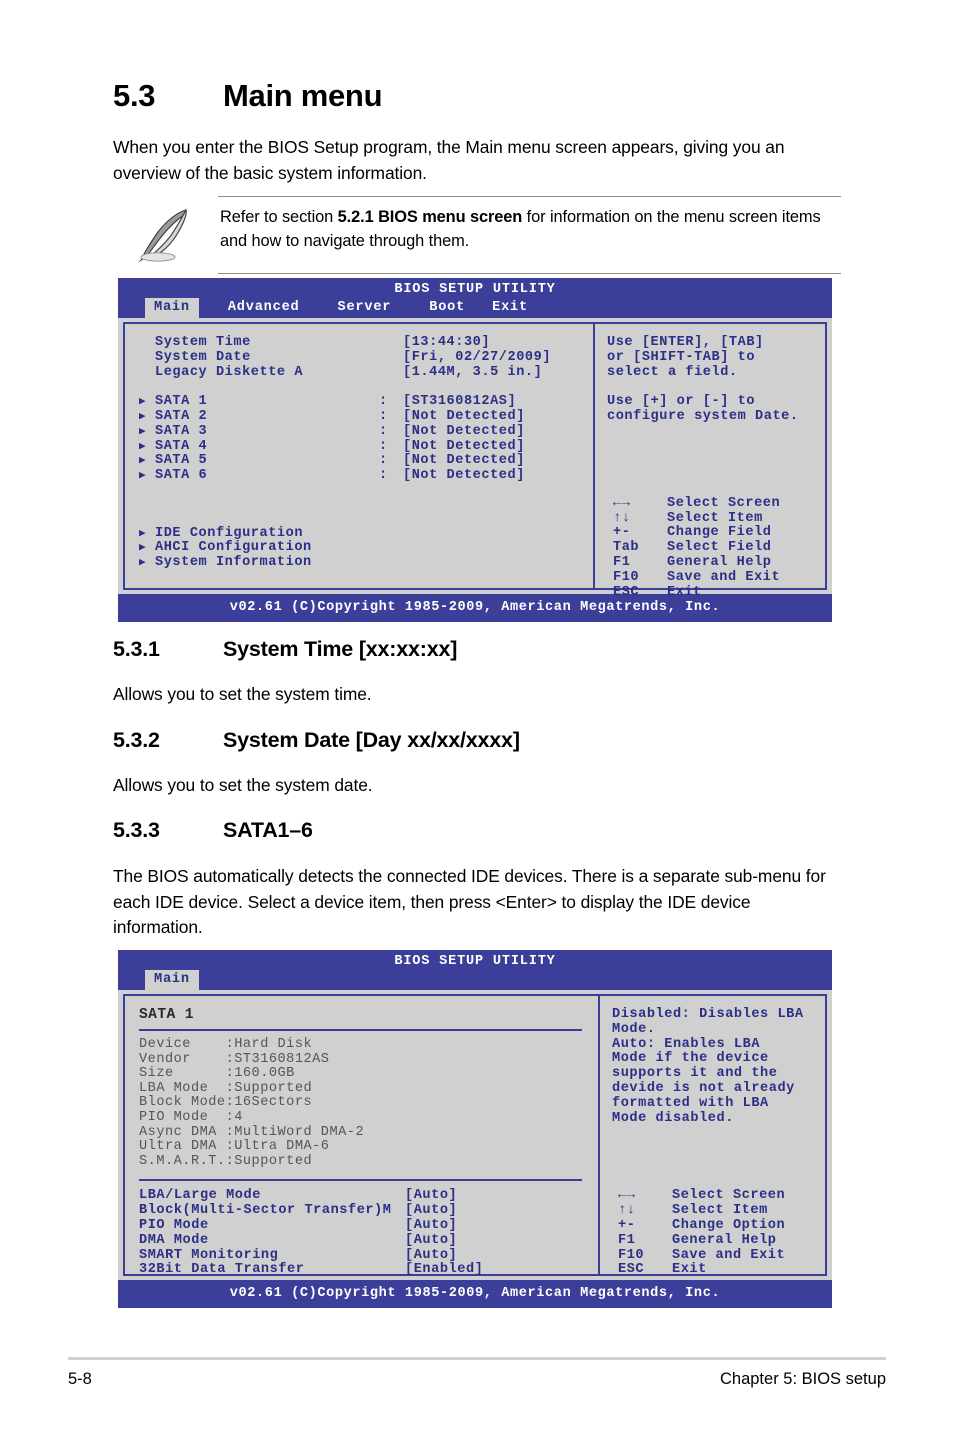  What do you see at coordinates (181, 476) in the screenshot?
I see `item-label: SATA 6` at bounding box center [181, 476].